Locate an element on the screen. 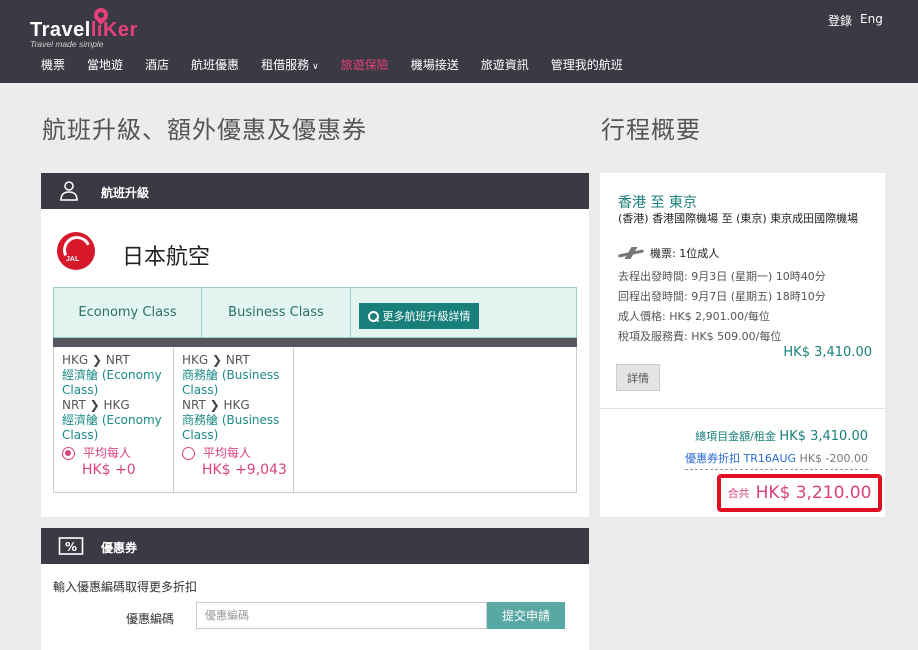 This screenshot has width=918, height=650. total-amount-value: HK$ 3,410.00 is located at coordinates (823, 436).